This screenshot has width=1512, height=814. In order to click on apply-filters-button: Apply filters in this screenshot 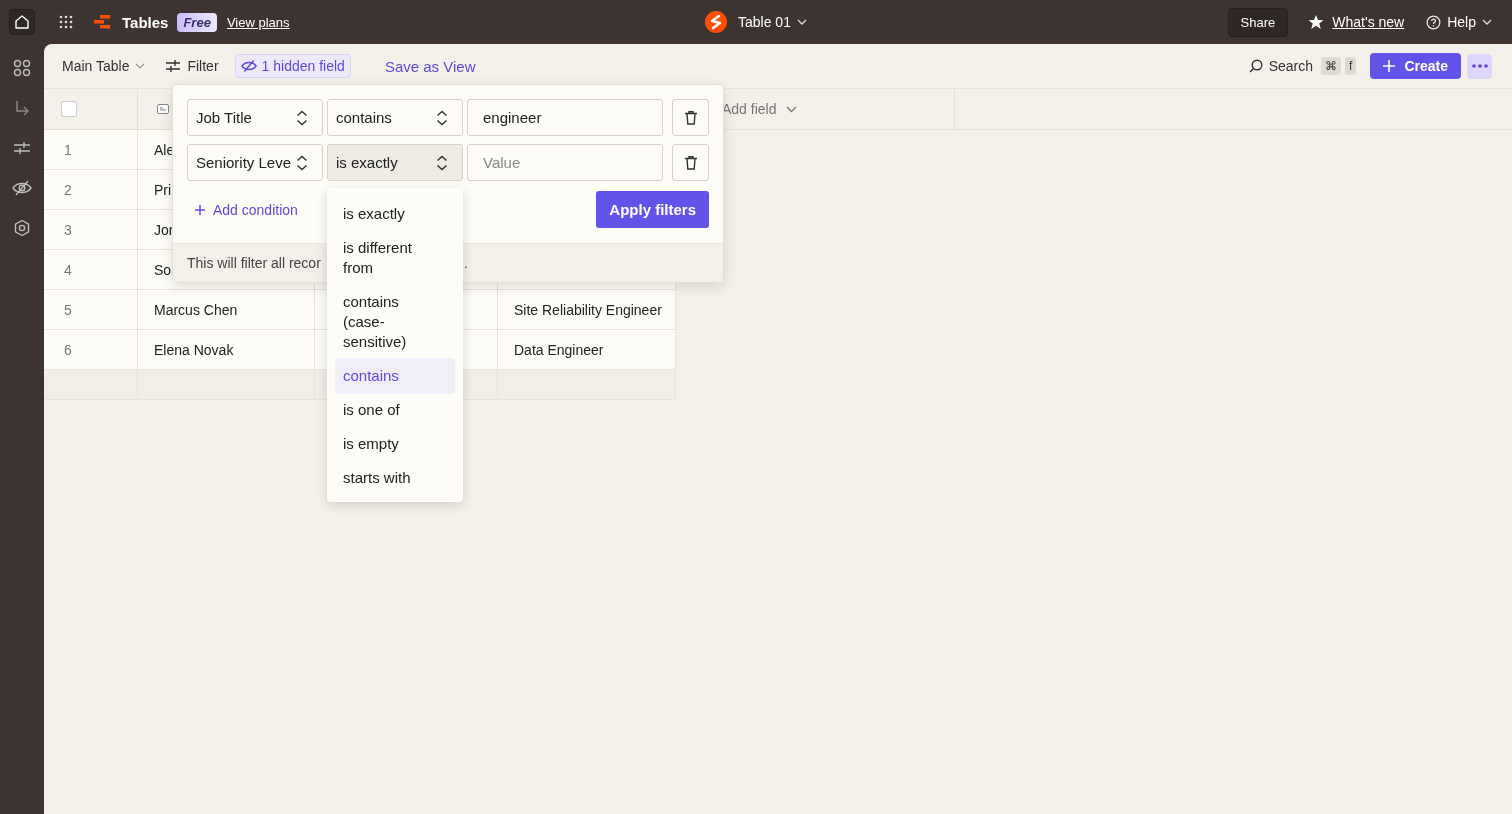, I will do `click(652, 209)`.